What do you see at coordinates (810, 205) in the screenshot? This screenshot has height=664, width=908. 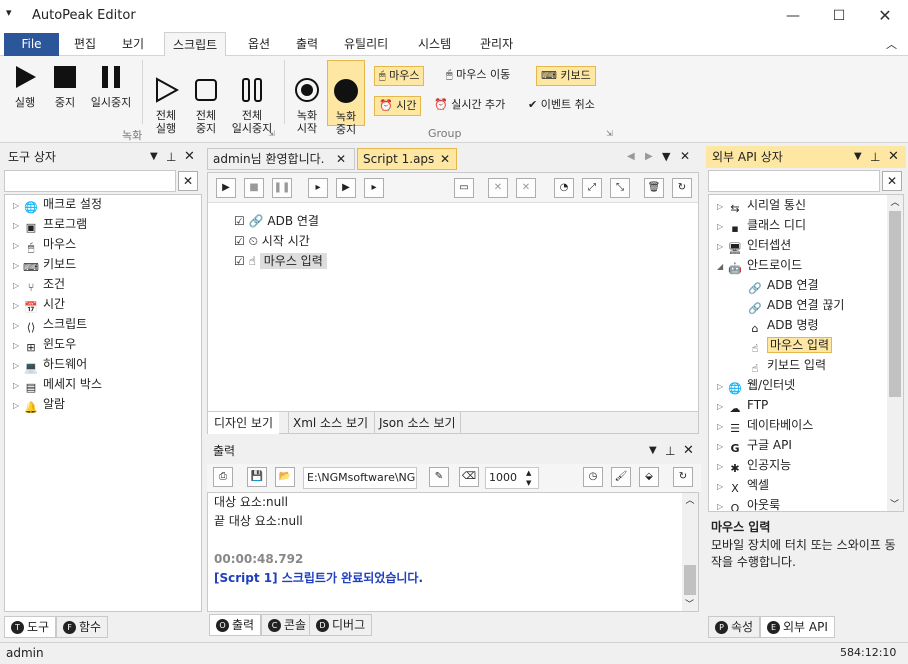 I see `api-item-serial: ▷ ⇆ 시리얼 통신` at bounding box center [810, 205].